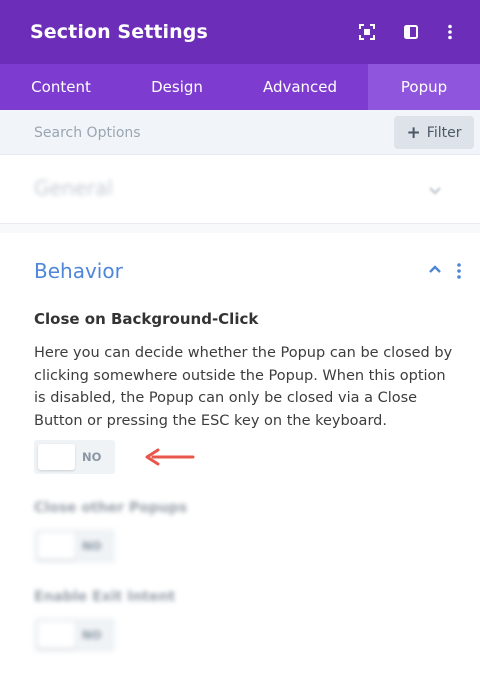 Image resolution: width=480 pixels, height=685 pixels. I want to click on tab-design: Design, so click(177, 87).